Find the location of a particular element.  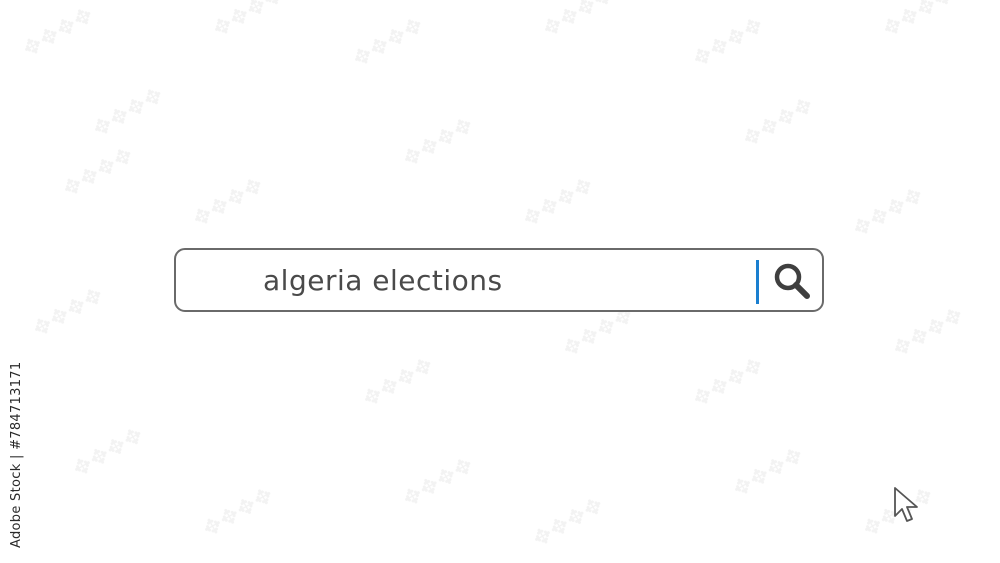

search-button is located at coordinates (792, 281).